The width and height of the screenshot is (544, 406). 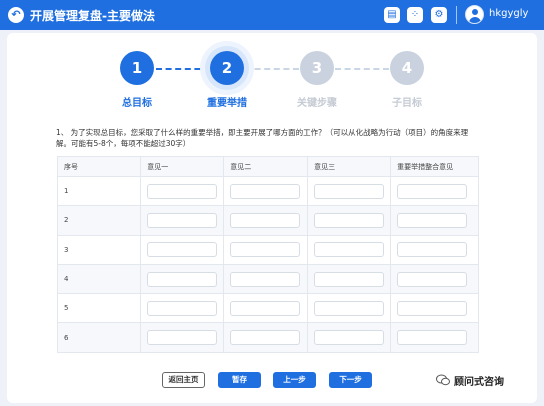 What do you see at coordinates (434, 166) in the screenshot?
I see `header-combined: 重要举措整合意见` at bounding box center [434, 166].